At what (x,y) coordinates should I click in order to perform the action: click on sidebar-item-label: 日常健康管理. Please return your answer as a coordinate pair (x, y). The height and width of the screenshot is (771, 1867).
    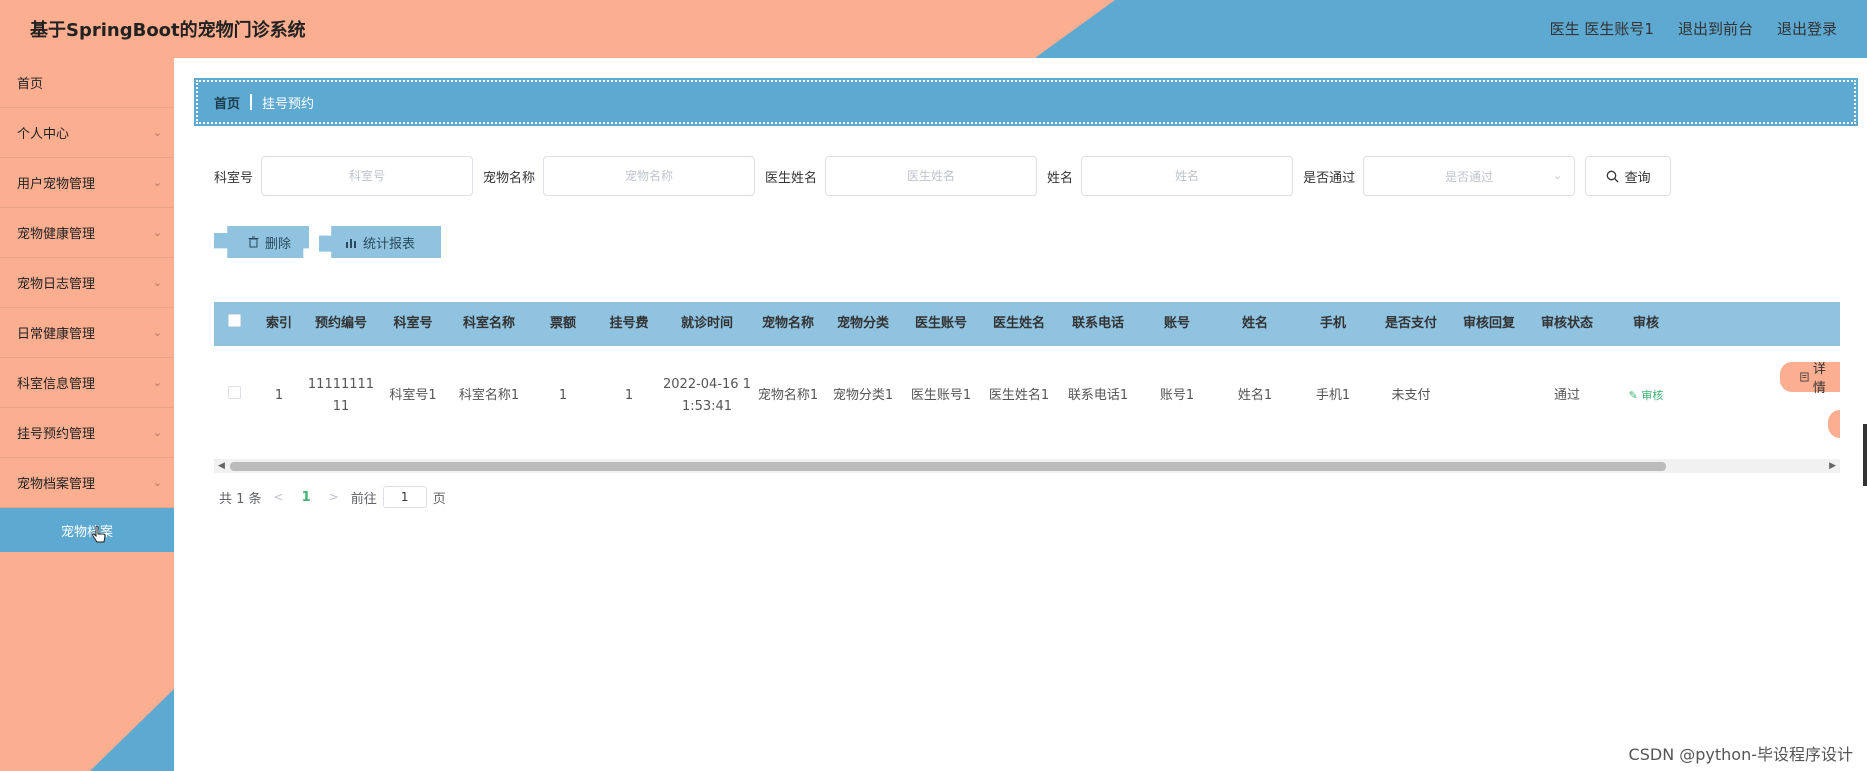
    Looking at the image, I should click on (56, 334).